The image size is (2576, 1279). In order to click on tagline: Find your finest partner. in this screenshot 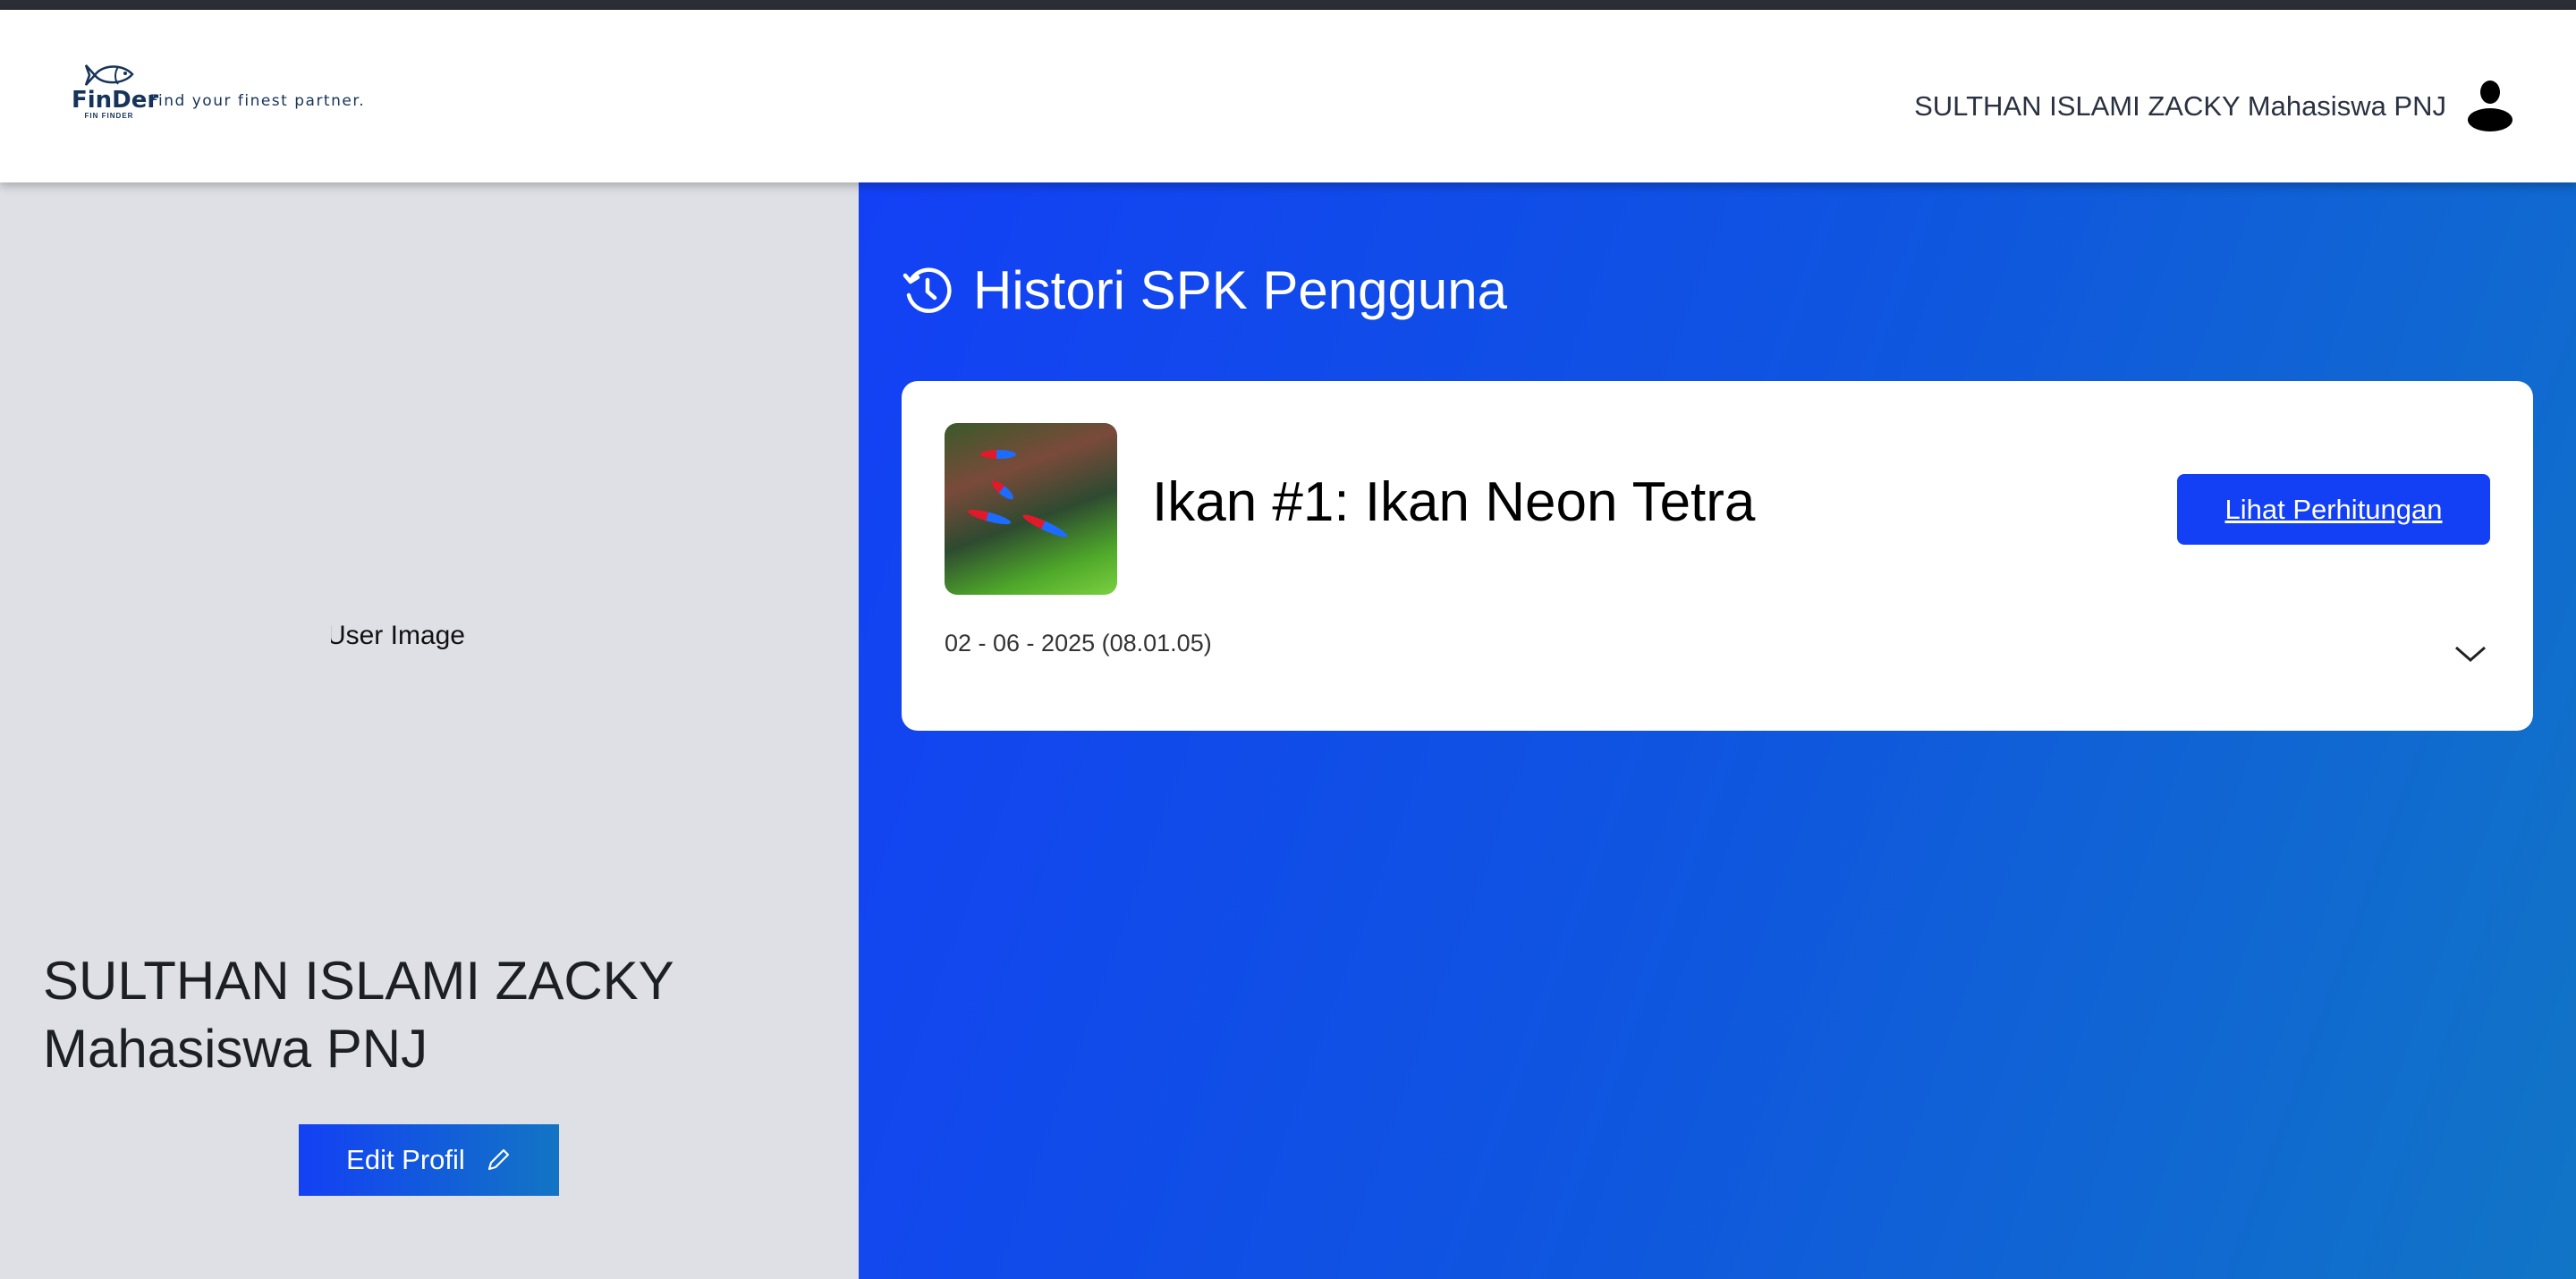, I will do `click(257, 101)`.